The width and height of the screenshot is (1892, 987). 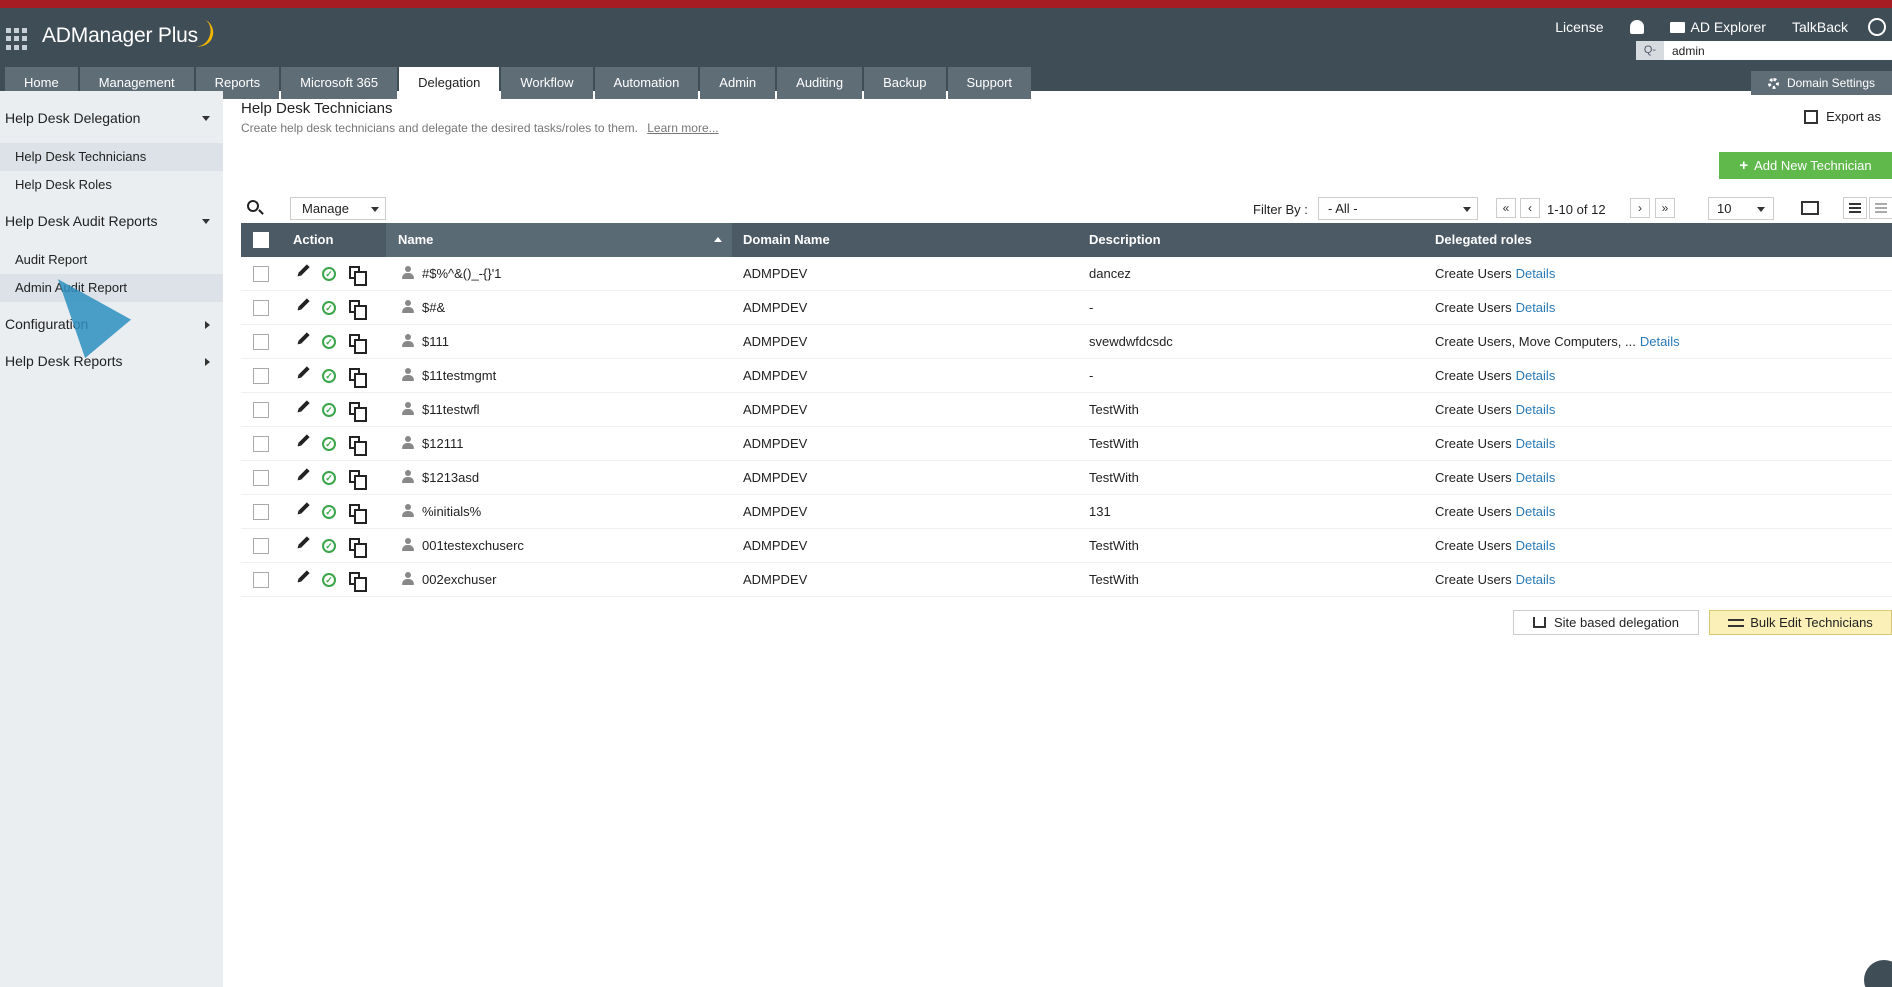 I want to click on user-profile-icon, so click(x=1877, y=27).